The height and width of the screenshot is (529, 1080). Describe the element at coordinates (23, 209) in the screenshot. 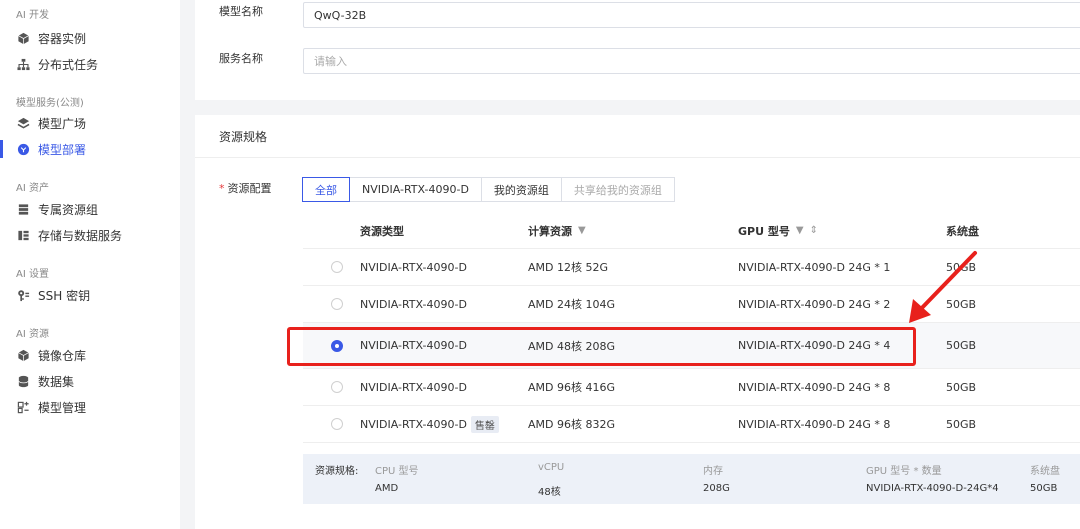

I see `server-icon` at that location.